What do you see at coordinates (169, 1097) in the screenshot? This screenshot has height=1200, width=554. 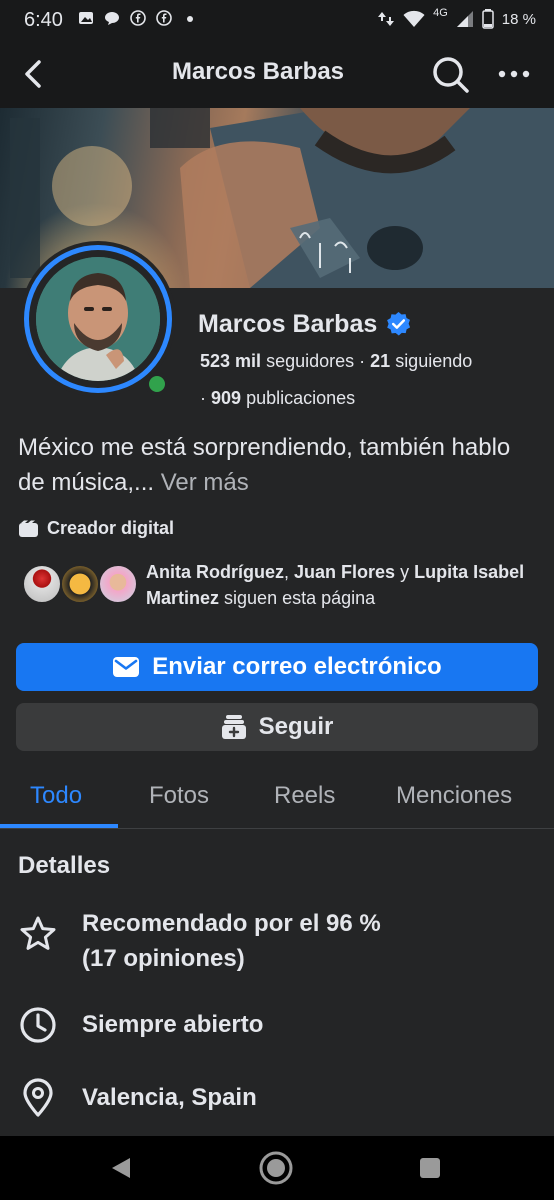 I see `location-text: Valencia, Spain` at bounding box center [169, 1097].